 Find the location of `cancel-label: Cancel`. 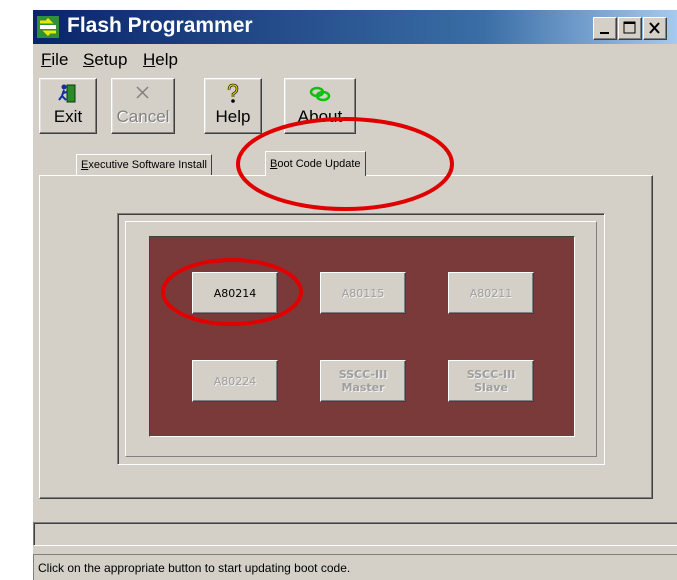

cancel-label: Cancel is located at coordinates (143, 116).